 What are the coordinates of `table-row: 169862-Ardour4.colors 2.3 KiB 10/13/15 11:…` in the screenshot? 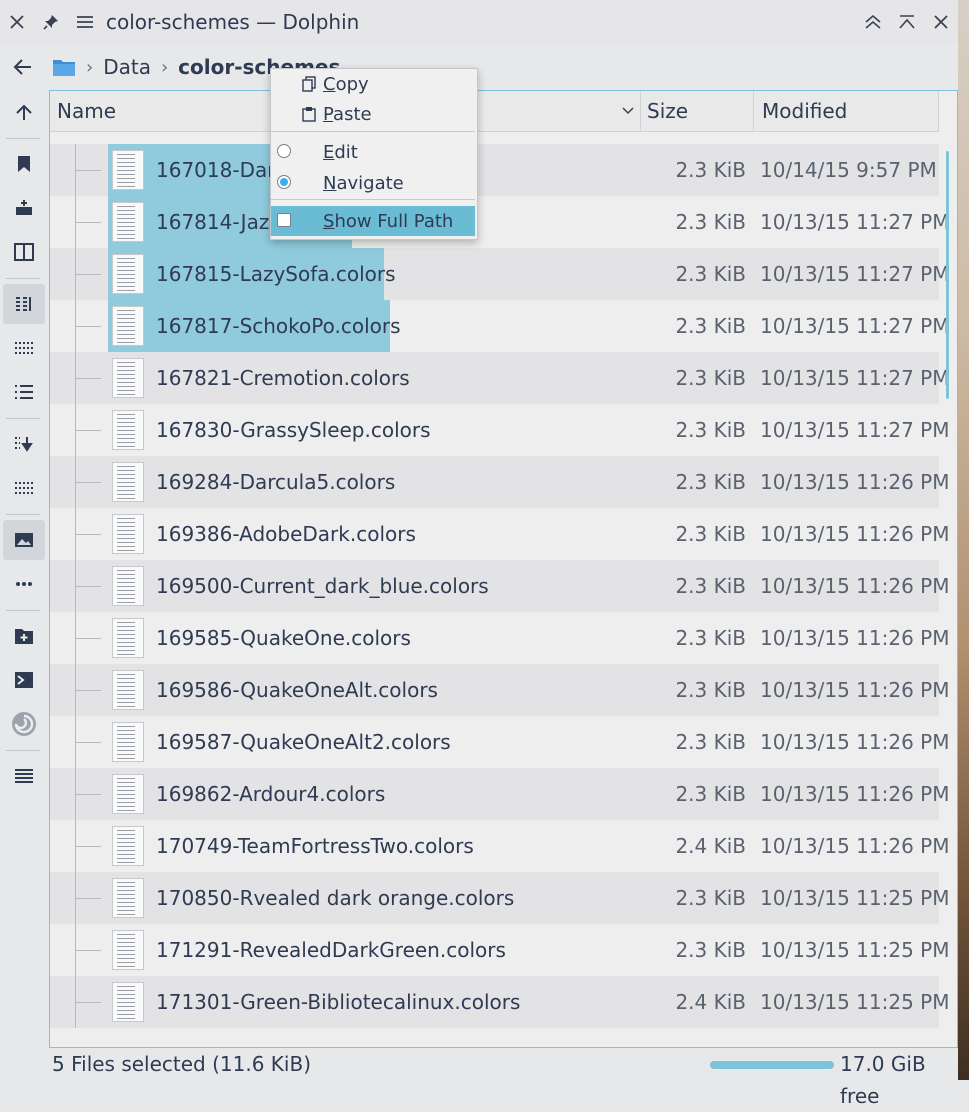 It's located at (500, 794).